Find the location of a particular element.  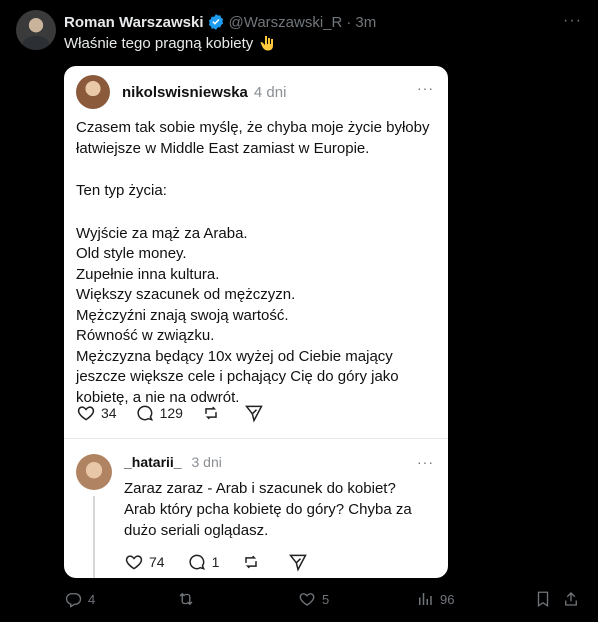

views-button: 96 is located at coordinates (435, 599).